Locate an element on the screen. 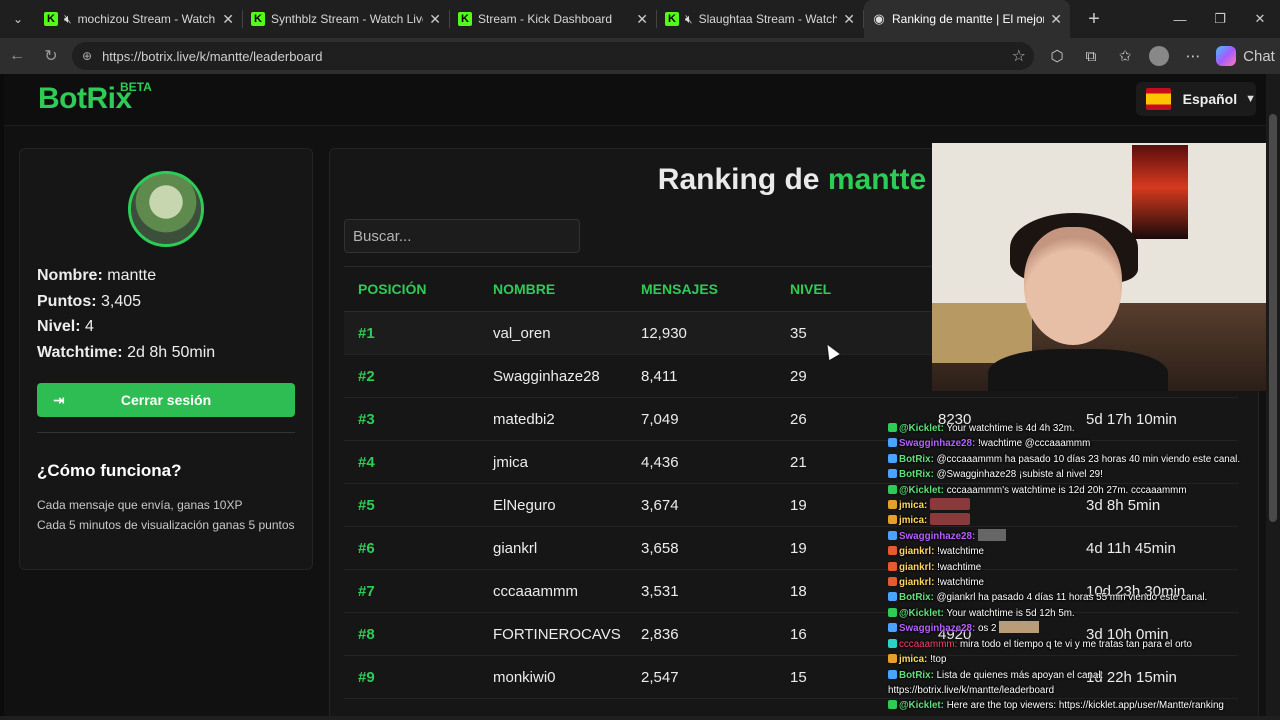 The image size is (1280, 720). logout-button: ⇥ Cerrar sesión is located at coordinates (166, 400).